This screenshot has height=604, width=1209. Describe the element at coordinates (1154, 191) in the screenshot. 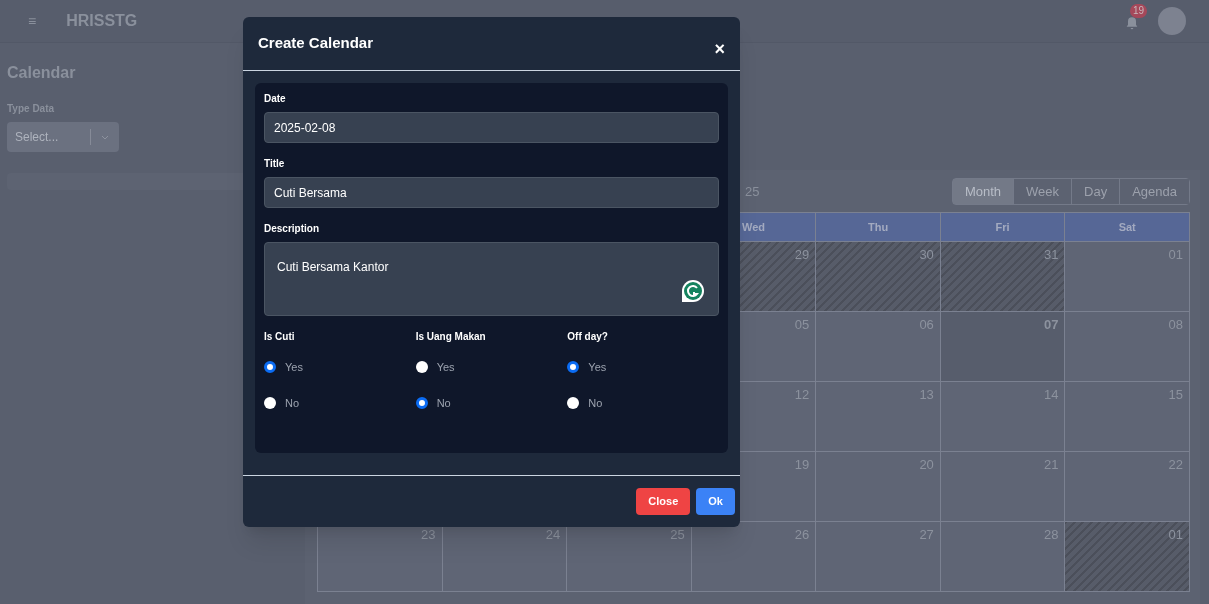

I see `view-tab: Agenda` at that location.